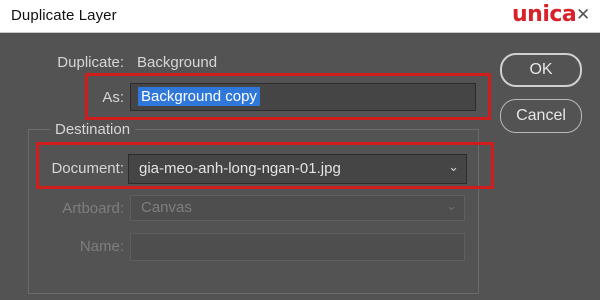 This screenshot has width=600, height=300. Describe the element at coordinates (541, 116) in the screenshot. I see `cancel-button: Cancel` at that location.